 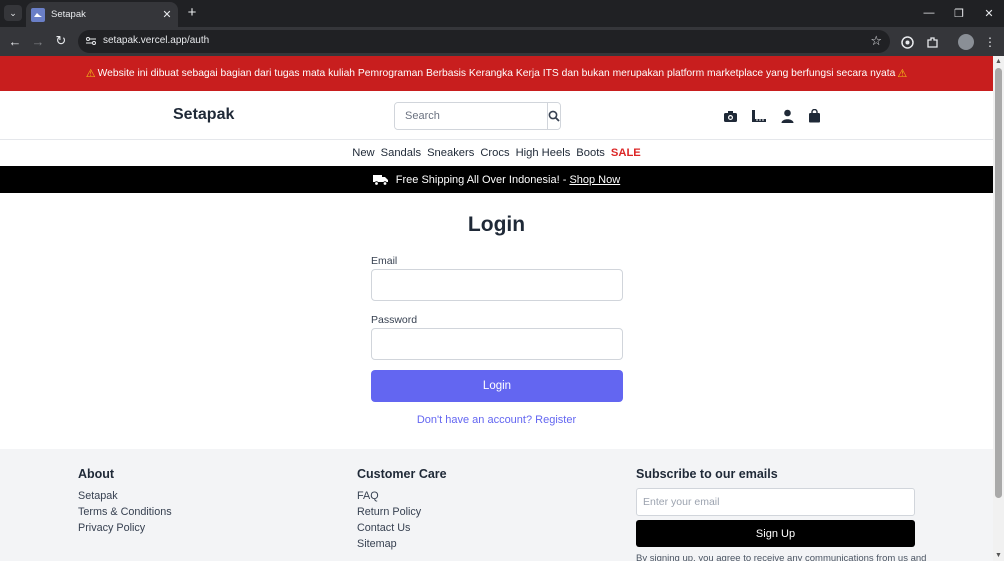 I want to click on nav-item-sale: SALE, so click(x=626, y=153).